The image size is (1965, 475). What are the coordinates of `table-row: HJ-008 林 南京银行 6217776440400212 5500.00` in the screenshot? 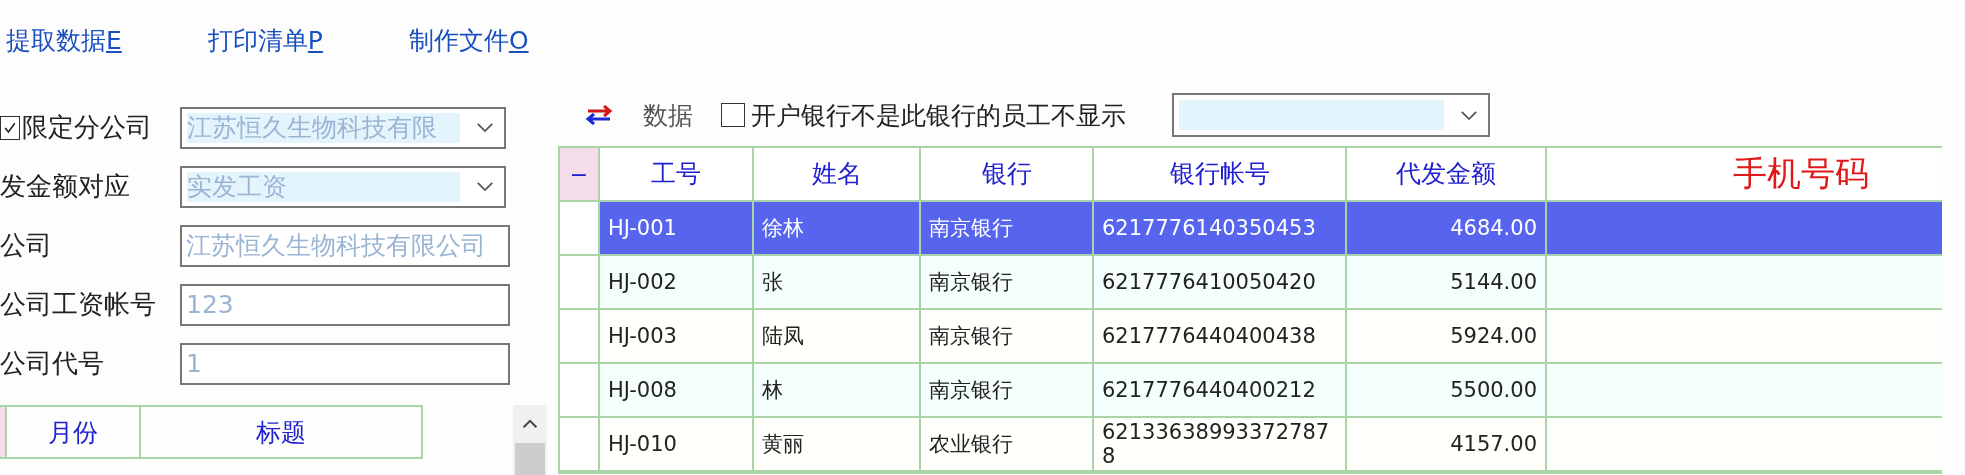 It's located at (1250, 391).